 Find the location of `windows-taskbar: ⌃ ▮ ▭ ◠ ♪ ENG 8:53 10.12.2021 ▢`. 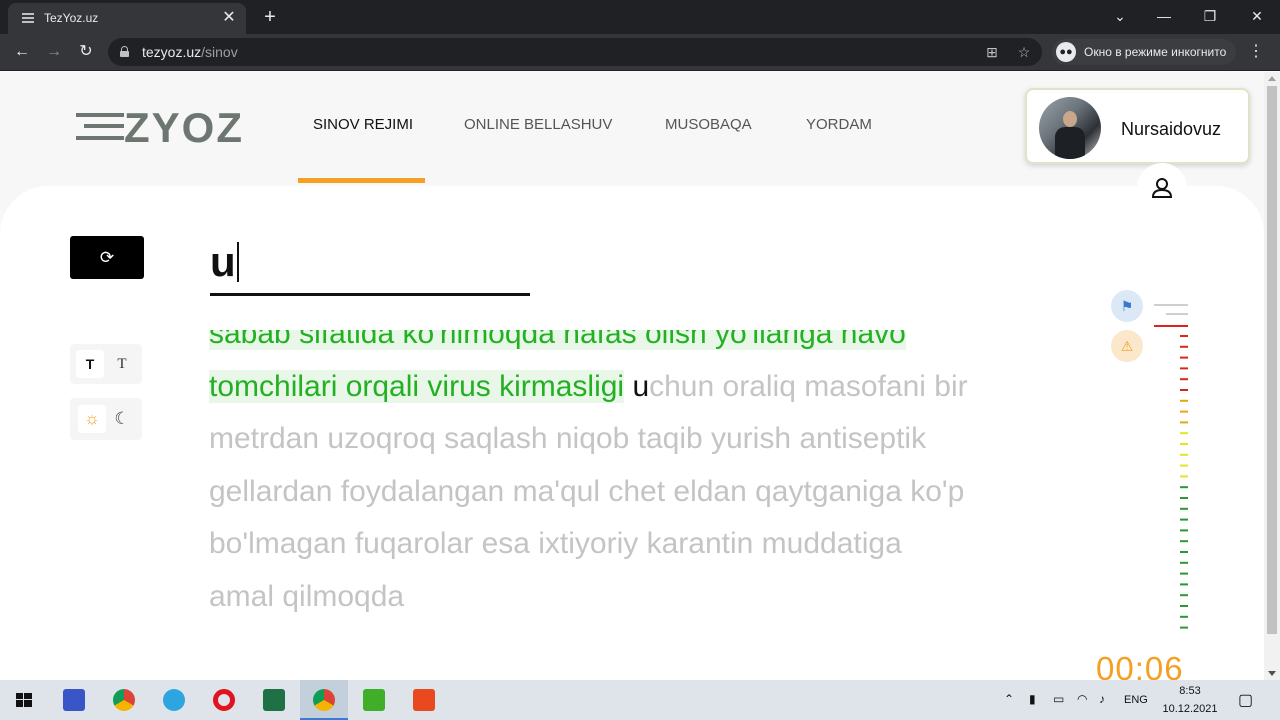

windows-taskbar: ⌃ ▮ ▭ ◠ ♪ ENG 8:53 10.12.2021 ▢ is located at coordinates (640, 700).